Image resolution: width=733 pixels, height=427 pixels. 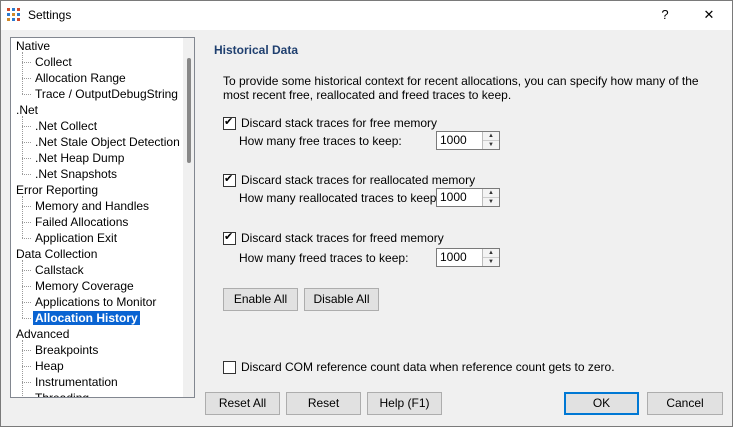 I want to click on tree-item: Allocation Range, so click(x=75, y=78).